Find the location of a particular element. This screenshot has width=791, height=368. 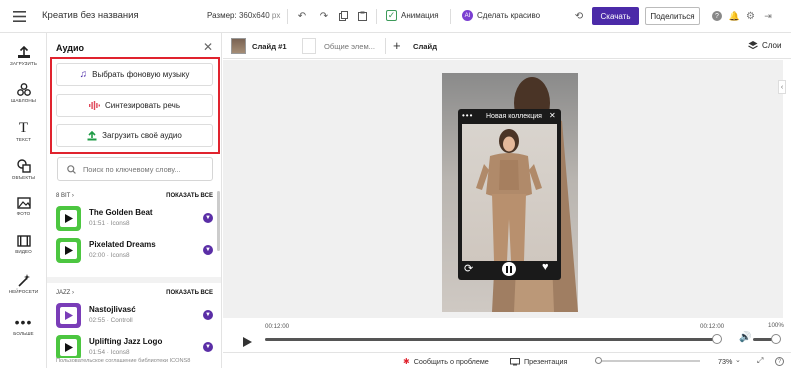

exit-icon: ⇥ is located at coordinates (768, 16).